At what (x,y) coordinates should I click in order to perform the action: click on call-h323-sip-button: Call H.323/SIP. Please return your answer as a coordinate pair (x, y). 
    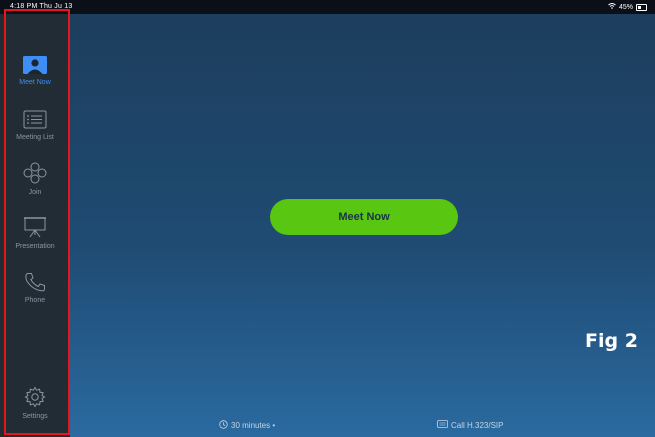
    Looking at the image, I should click on (470, 425).